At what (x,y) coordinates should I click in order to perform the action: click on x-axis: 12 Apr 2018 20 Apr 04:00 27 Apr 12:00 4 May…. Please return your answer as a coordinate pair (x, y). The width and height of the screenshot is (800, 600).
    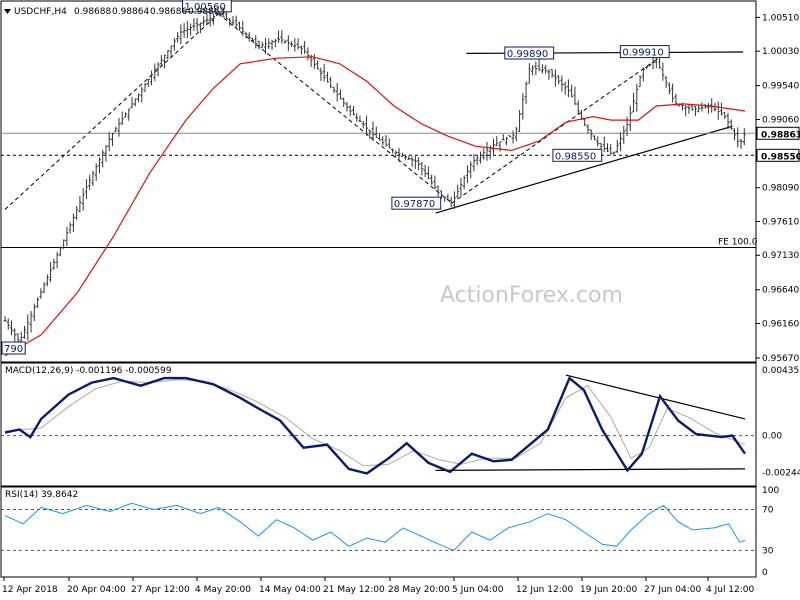
    Looking at the image, I should click on (378, 586).